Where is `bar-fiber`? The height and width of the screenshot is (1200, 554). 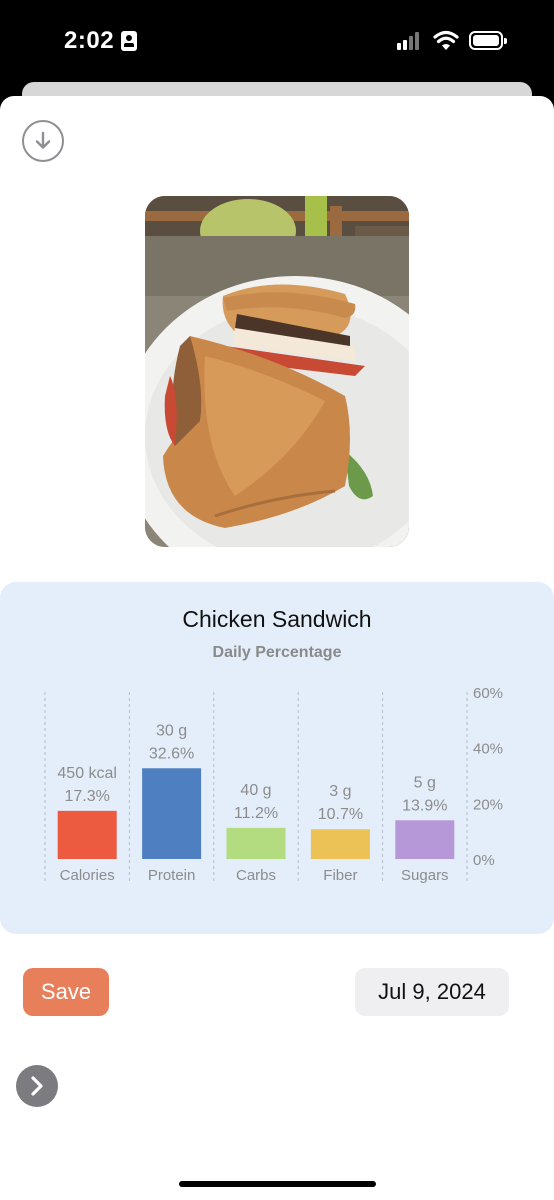 bar-fiber is located at coordinates (340, 844).